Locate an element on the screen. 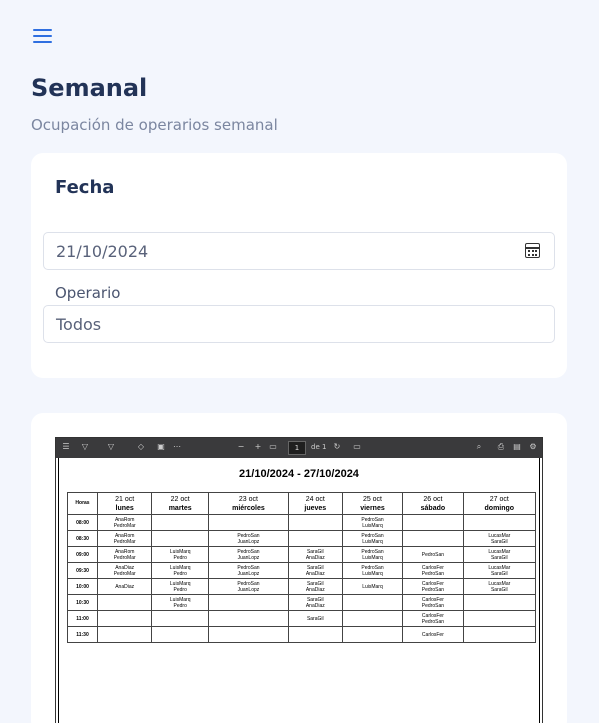  day-header: 24 oct jueves is located at coordinates (315, 503).